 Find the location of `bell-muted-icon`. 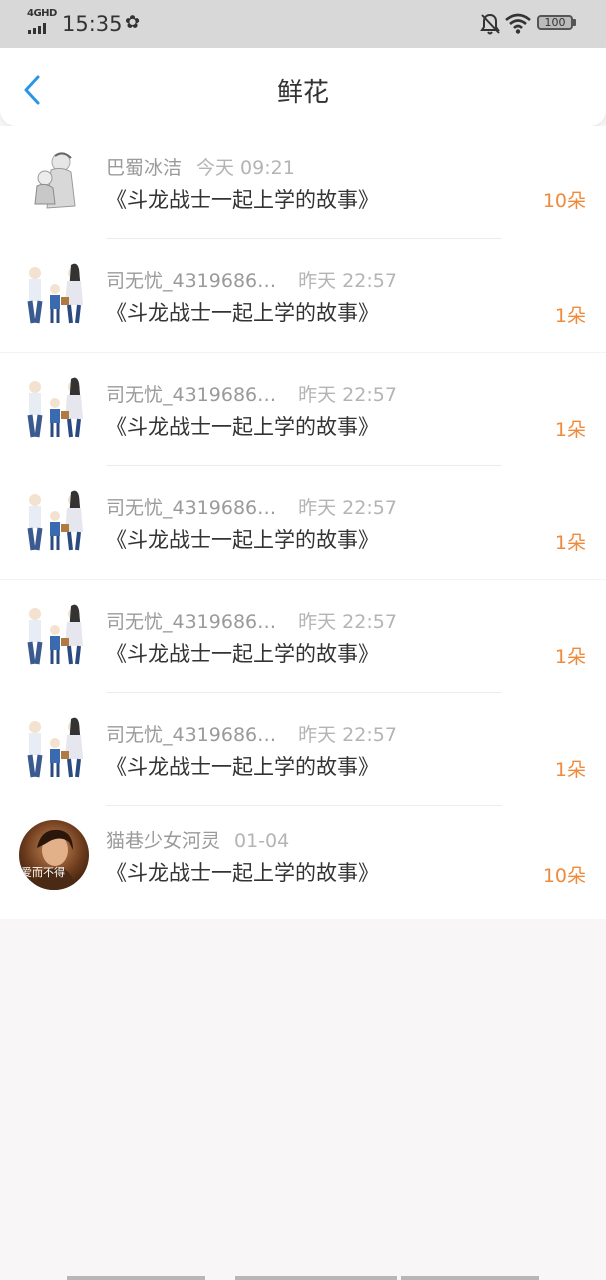

bell-muted-icon is located at coordinates (490, 24).